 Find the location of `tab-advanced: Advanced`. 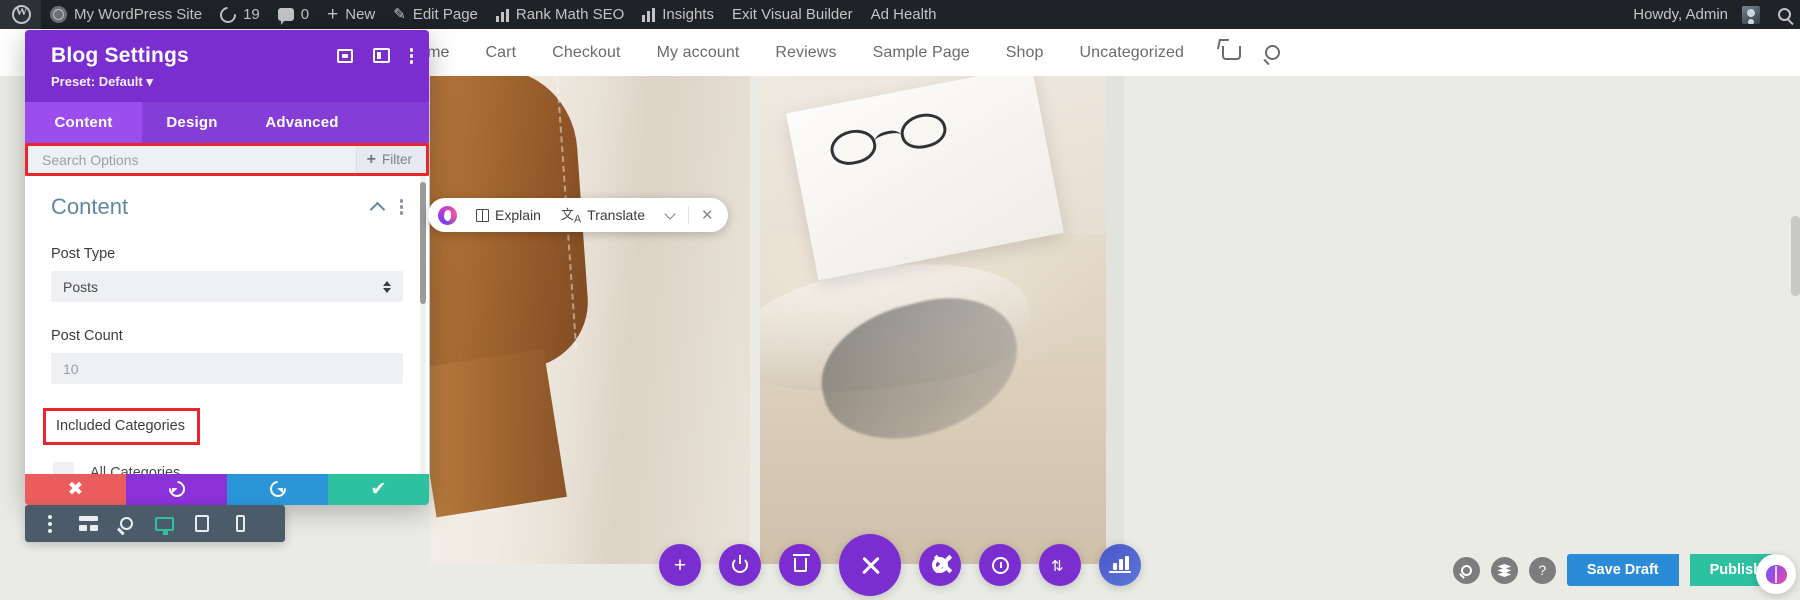

tab-advanced: Advanced is located at coordinates (302, 122).